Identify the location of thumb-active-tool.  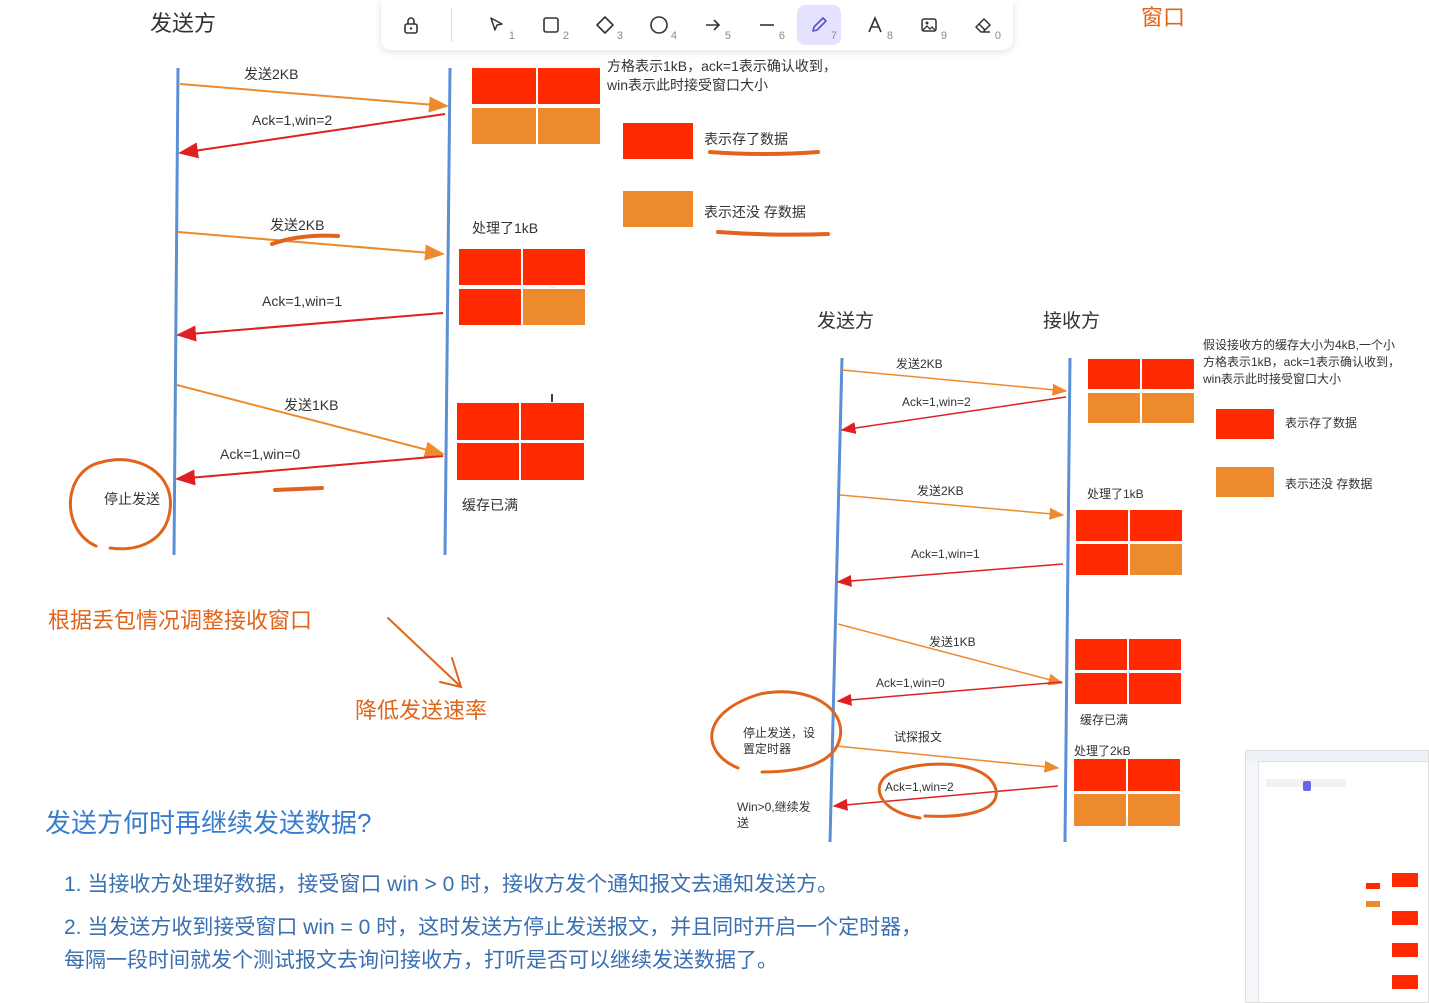
(1307, 786).